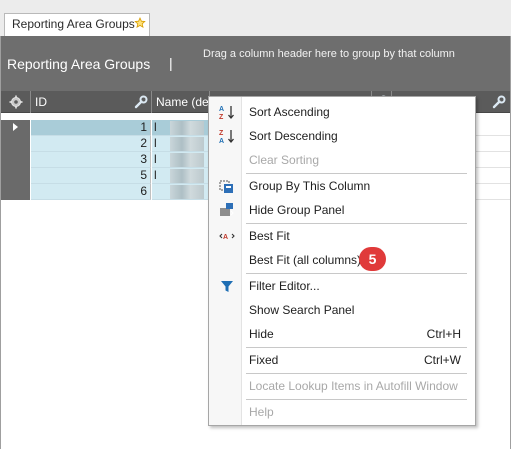  Describe the element at coordinates (226, 186) in the screenshot. I see `group-by-icon` at that location.